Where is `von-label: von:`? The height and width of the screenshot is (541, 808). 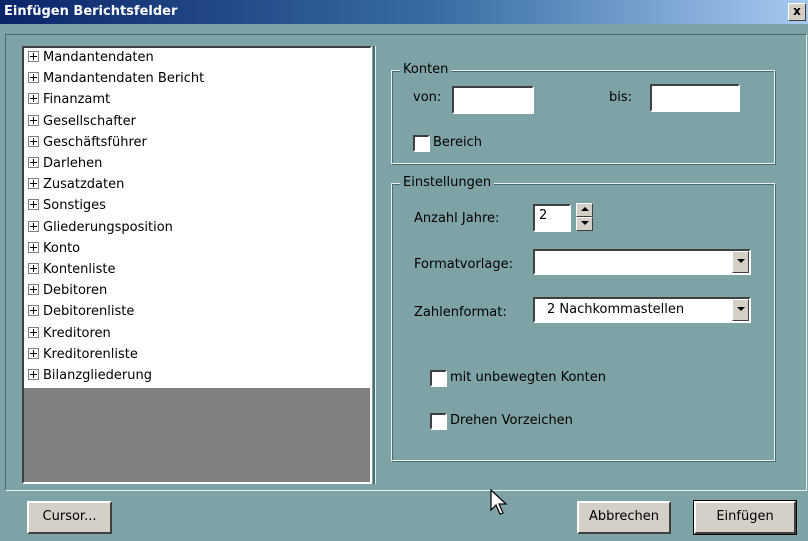
von-label: von: is located at coordinates (427, 97).